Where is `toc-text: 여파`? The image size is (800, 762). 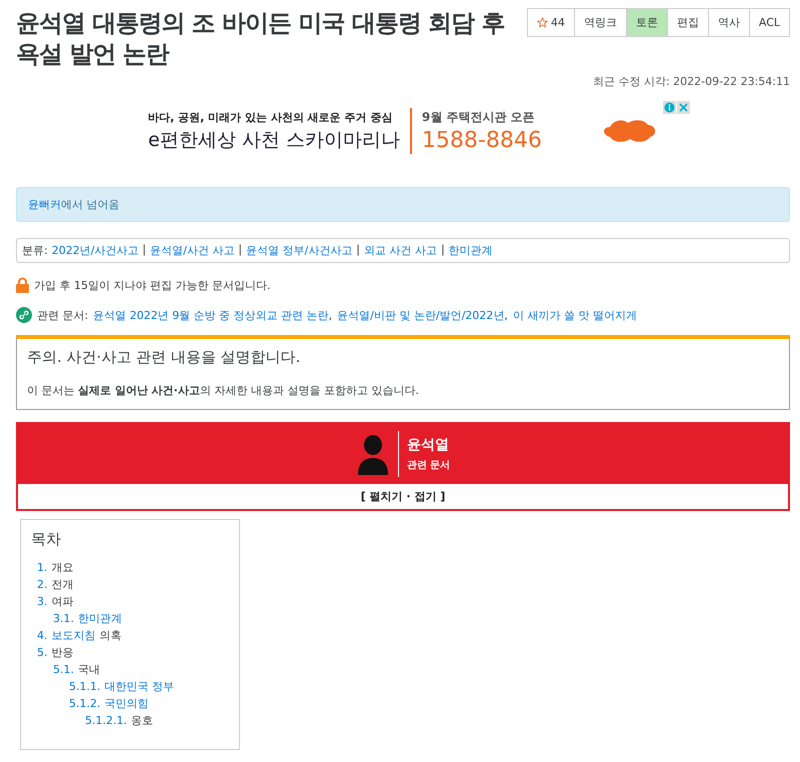
toc-text: 여파 is located at coordinates (63, 602).